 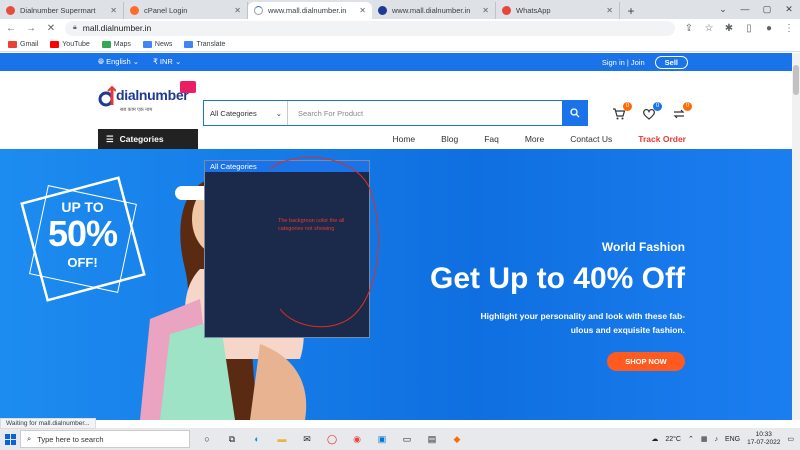 What do you see at coordinates (432, 439) in the screenshot?
I see `terminal-icon: ▤` at bounding box center [432, 439].